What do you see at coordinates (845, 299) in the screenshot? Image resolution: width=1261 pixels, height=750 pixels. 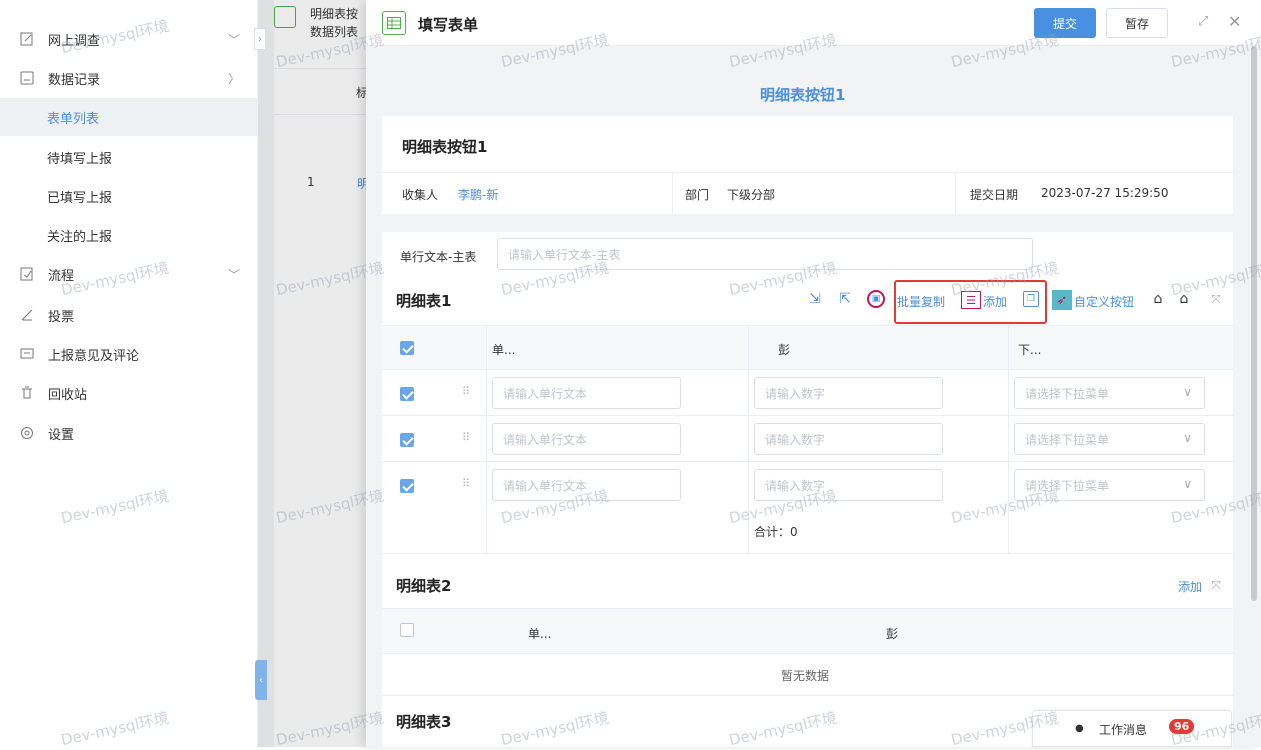 I see `export-icon: ⇱` at bounding box center [845, 299].